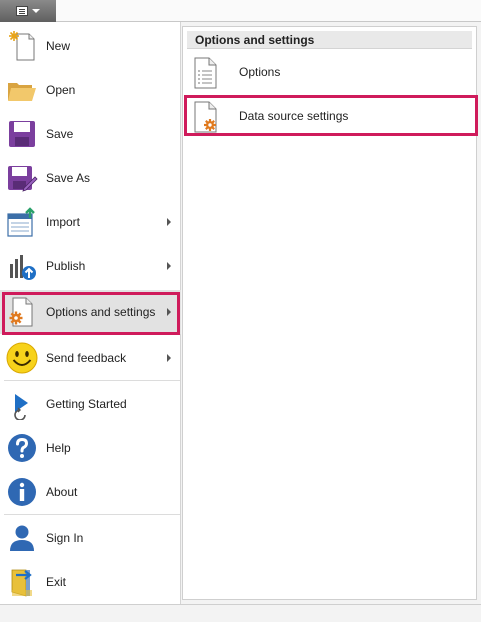  What do you see at coordinates (21, 407) in the screenshot?
I see `getting-started-icon` at bounding box center [21, 407].